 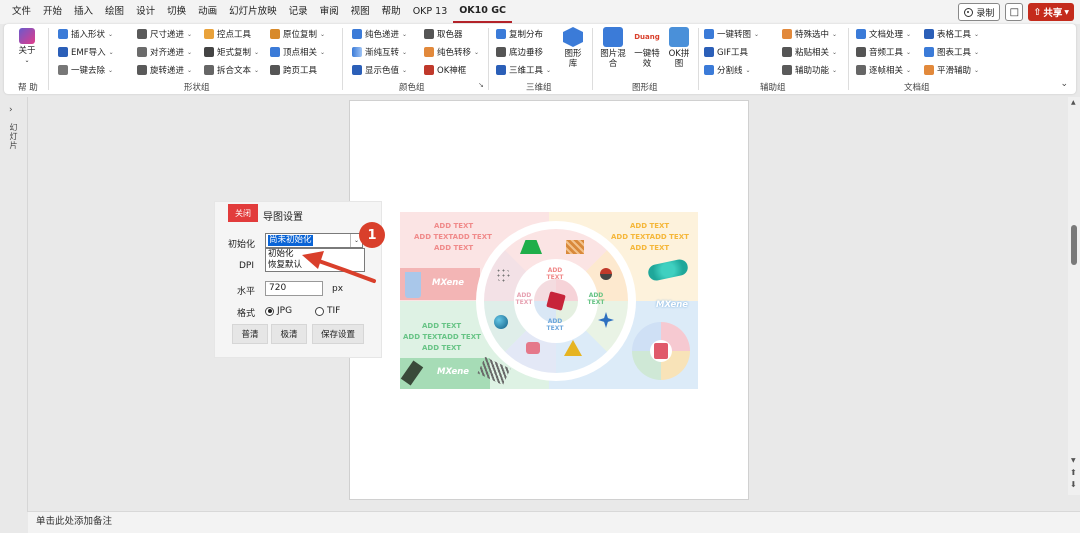 I want to click on segment-text-left: ADD TEXT, so click(x=524, y=299).